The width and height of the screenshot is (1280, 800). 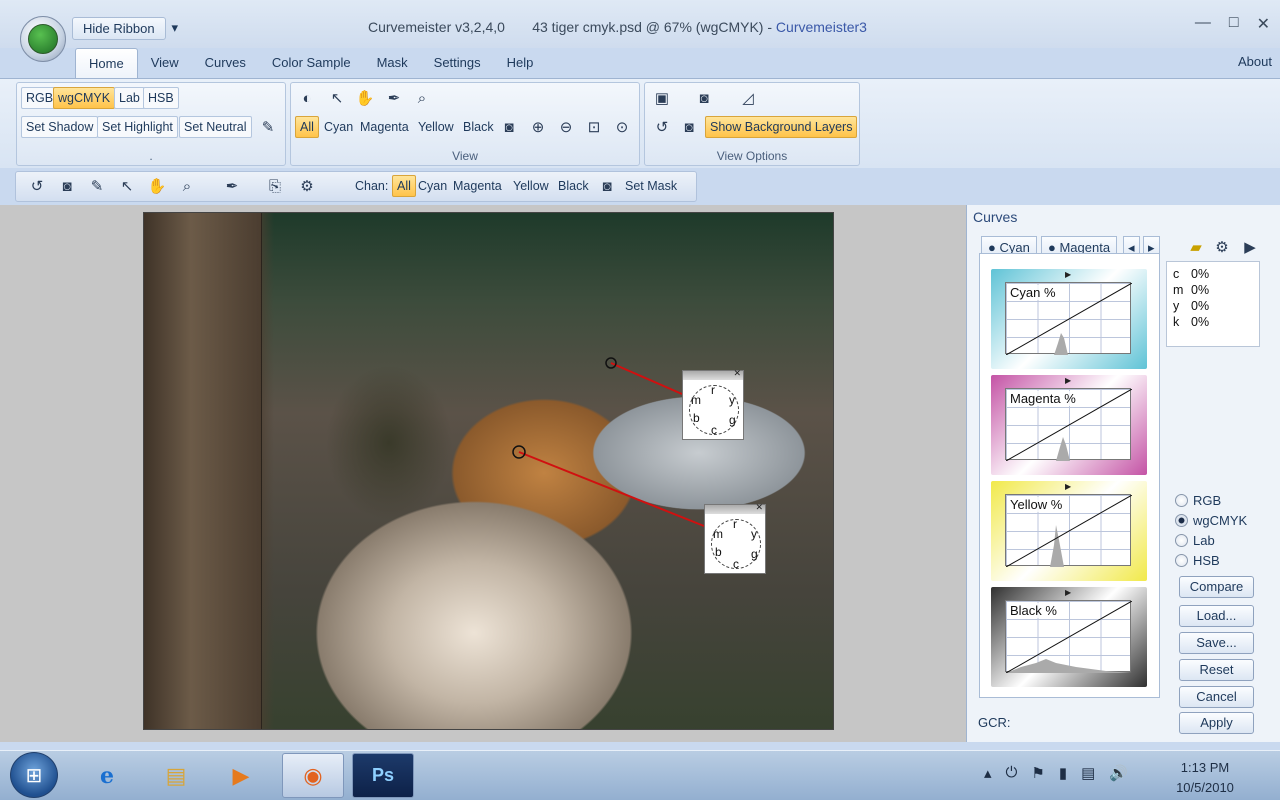 I want to click on eyedropper-tool-icon: ✒, so click(x=232, y=186).